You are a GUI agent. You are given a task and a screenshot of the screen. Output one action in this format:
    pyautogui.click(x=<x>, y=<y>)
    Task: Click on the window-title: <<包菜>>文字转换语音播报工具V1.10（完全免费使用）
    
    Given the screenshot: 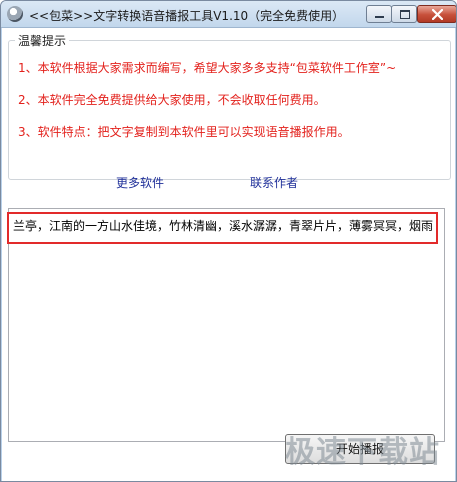 What is the action you would take?
    pyautogui.click(x=187, y=16)
    